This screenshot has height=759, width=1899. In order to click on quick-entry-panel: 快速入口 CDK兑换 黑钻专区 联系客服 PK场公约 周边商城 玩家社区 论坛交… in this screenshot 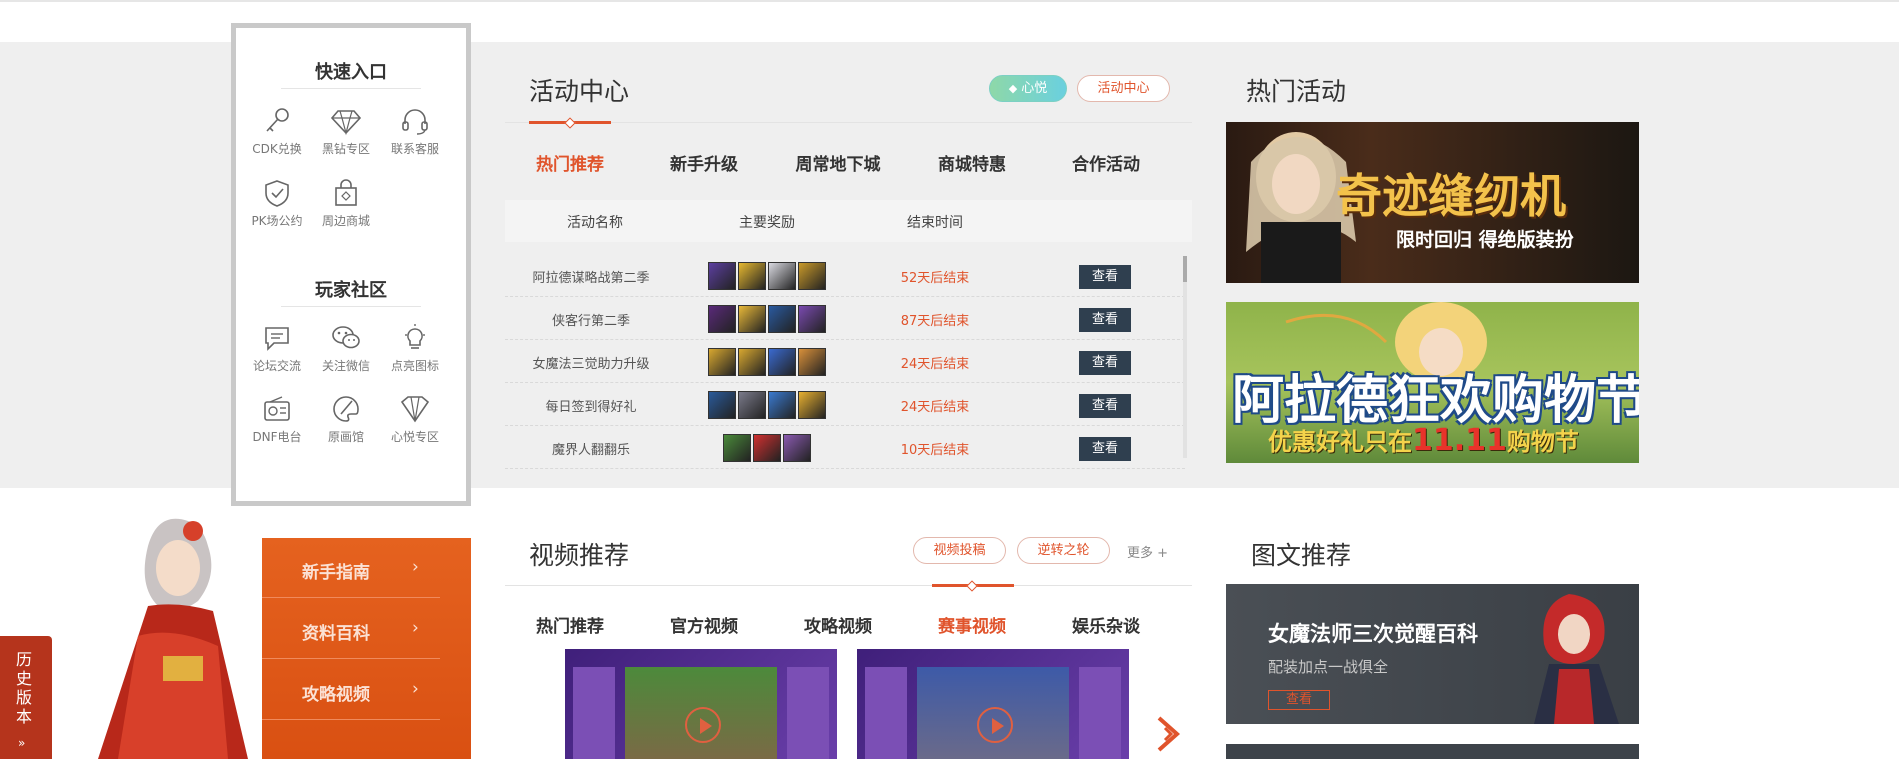, I will do `click(351, 264)`.